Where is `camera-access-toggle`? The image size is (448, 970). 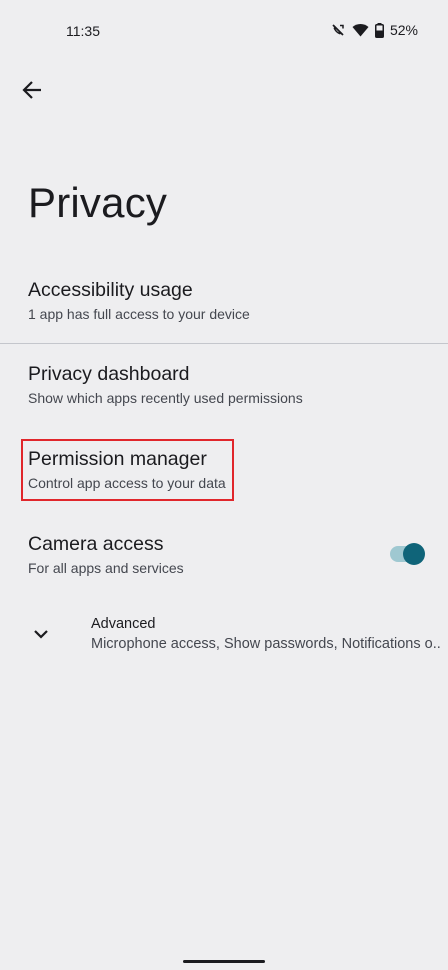 camera-access-toggle is located at coordinates (408, 554).